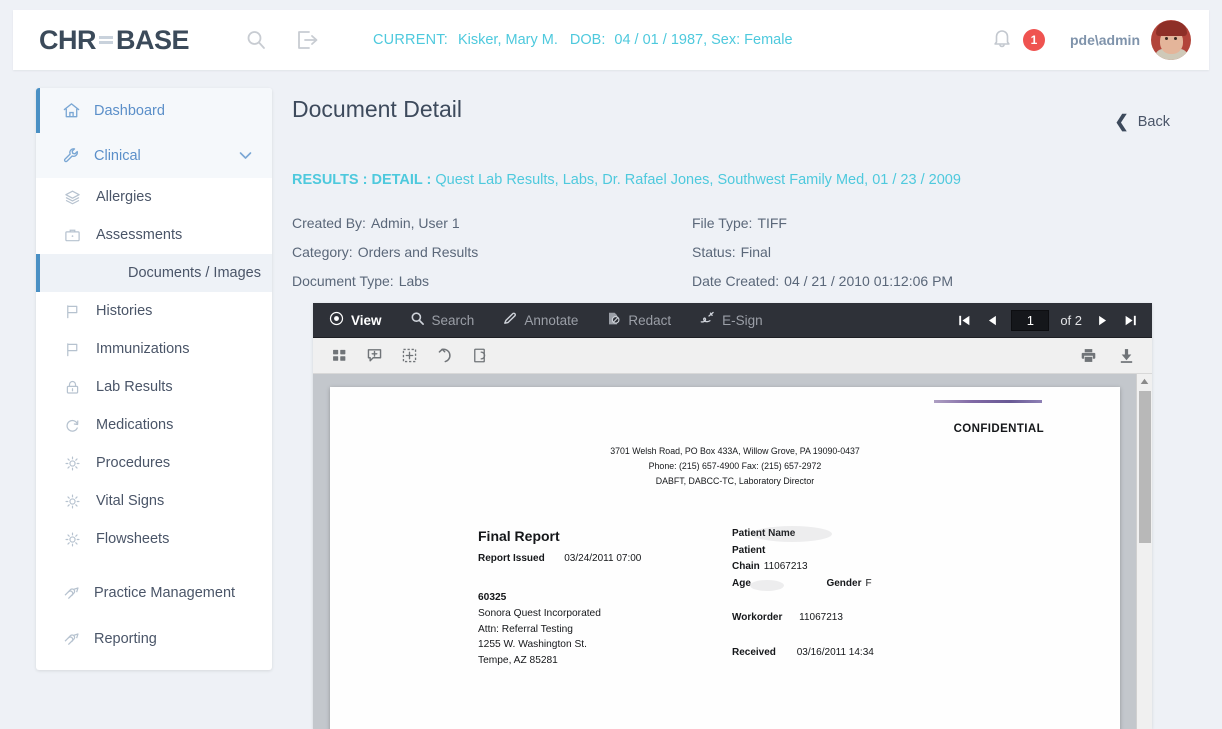 Image resolution: width=1222 pixels, height=729 pixels. What do you see at coordinates (245, 156) in the screenshot?
I see `chevron-down-icon` at bounding box center [245, 156].